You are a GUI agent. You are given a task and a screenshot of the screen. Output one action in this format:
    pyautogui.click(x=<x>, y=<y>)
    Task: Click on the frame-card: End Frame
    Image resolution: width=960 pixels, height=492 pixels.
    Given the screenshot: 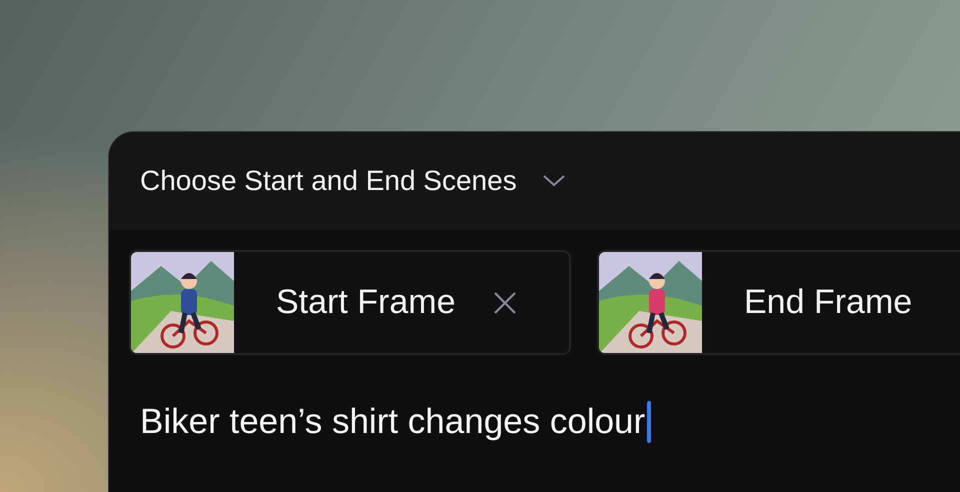 What is the action you would take?
    pyautogui.click(x=778, y=302)
    